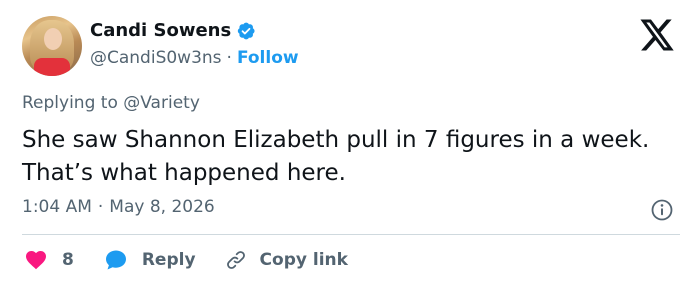 This screenshot has width=700, height=287. I want to click on speech-bubble-icon, so click(115, 260).